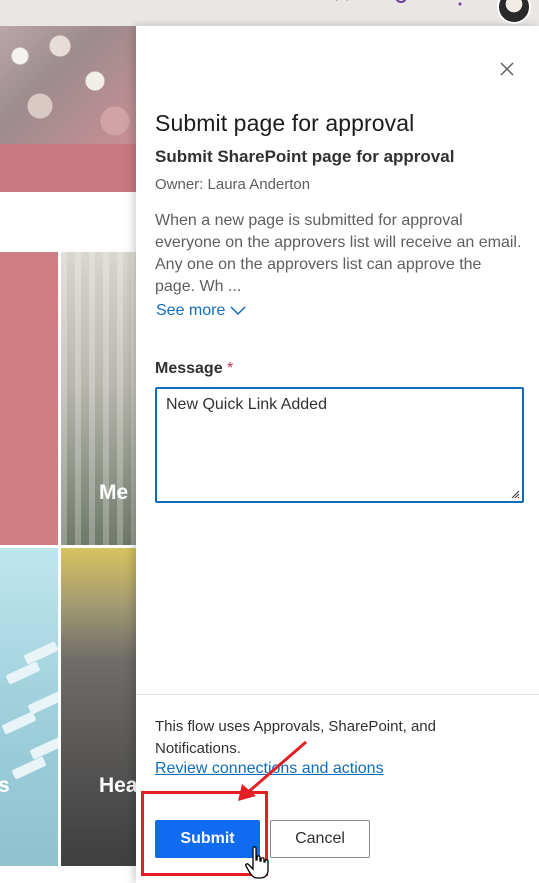 The width and height of the screenshot is (539, 883). What do you see at coordinates (233, 184) in the screenshot?
I see `flow-owner: Owner: Laura Anderton` at bounding box center [233, 184].